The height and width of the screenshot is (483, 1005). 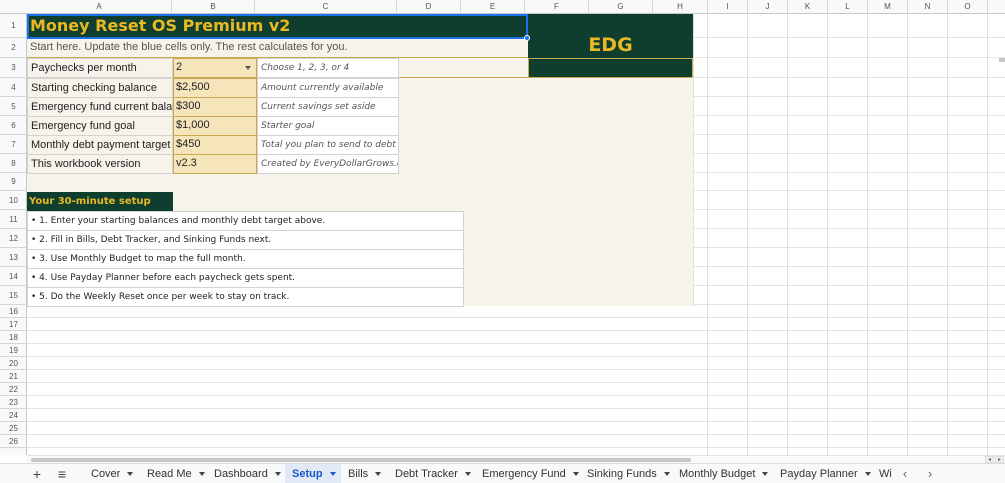 I want to click on row-header: 12, so click(x=13, y=238).